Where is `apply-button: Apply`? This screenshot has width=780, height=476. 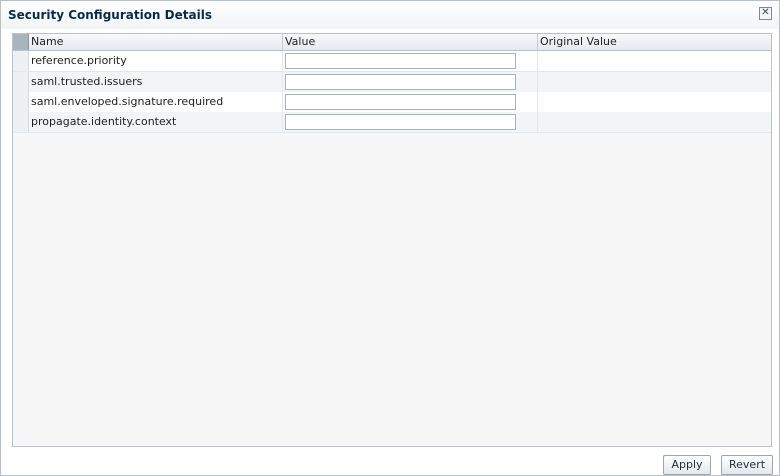 apply-button: Apply is located at coordinates (687, 465).